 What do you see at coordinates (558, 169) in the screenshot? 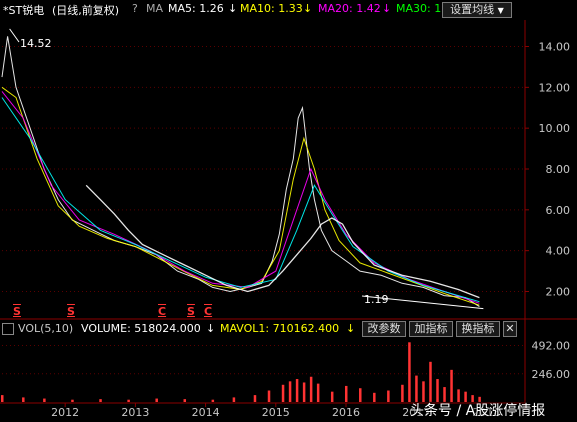
I see `price-tick-label: 8.00` at bounding box center [558, 169].